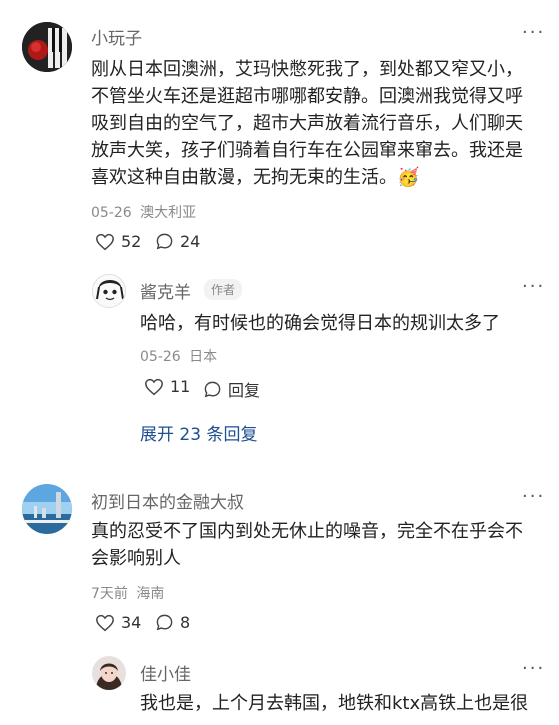  What do you see at coordinates (167, 500) in the screenshot?
I see `username: 初到日本的金融大叔` at bounding box center [167, 500].